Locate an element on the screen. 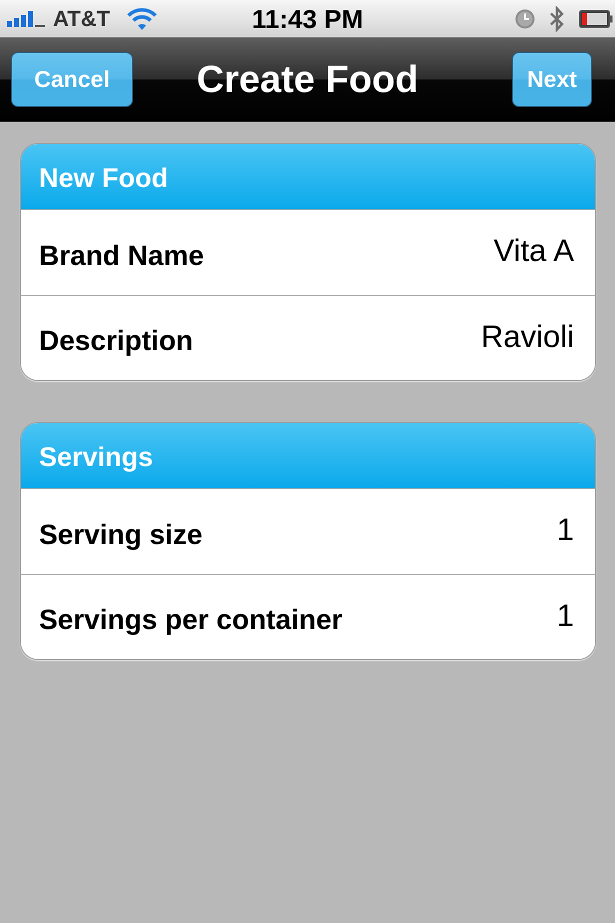  field-label: Description is located at coordinates (116, 341).